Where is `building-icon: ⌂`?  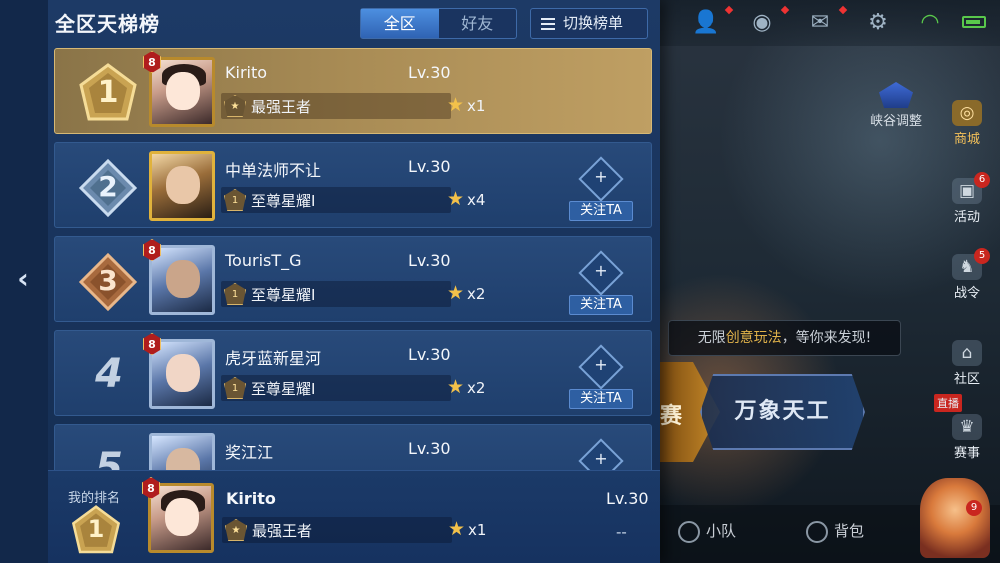
building-icon: ⌂ is located at coordinates (967, 353).